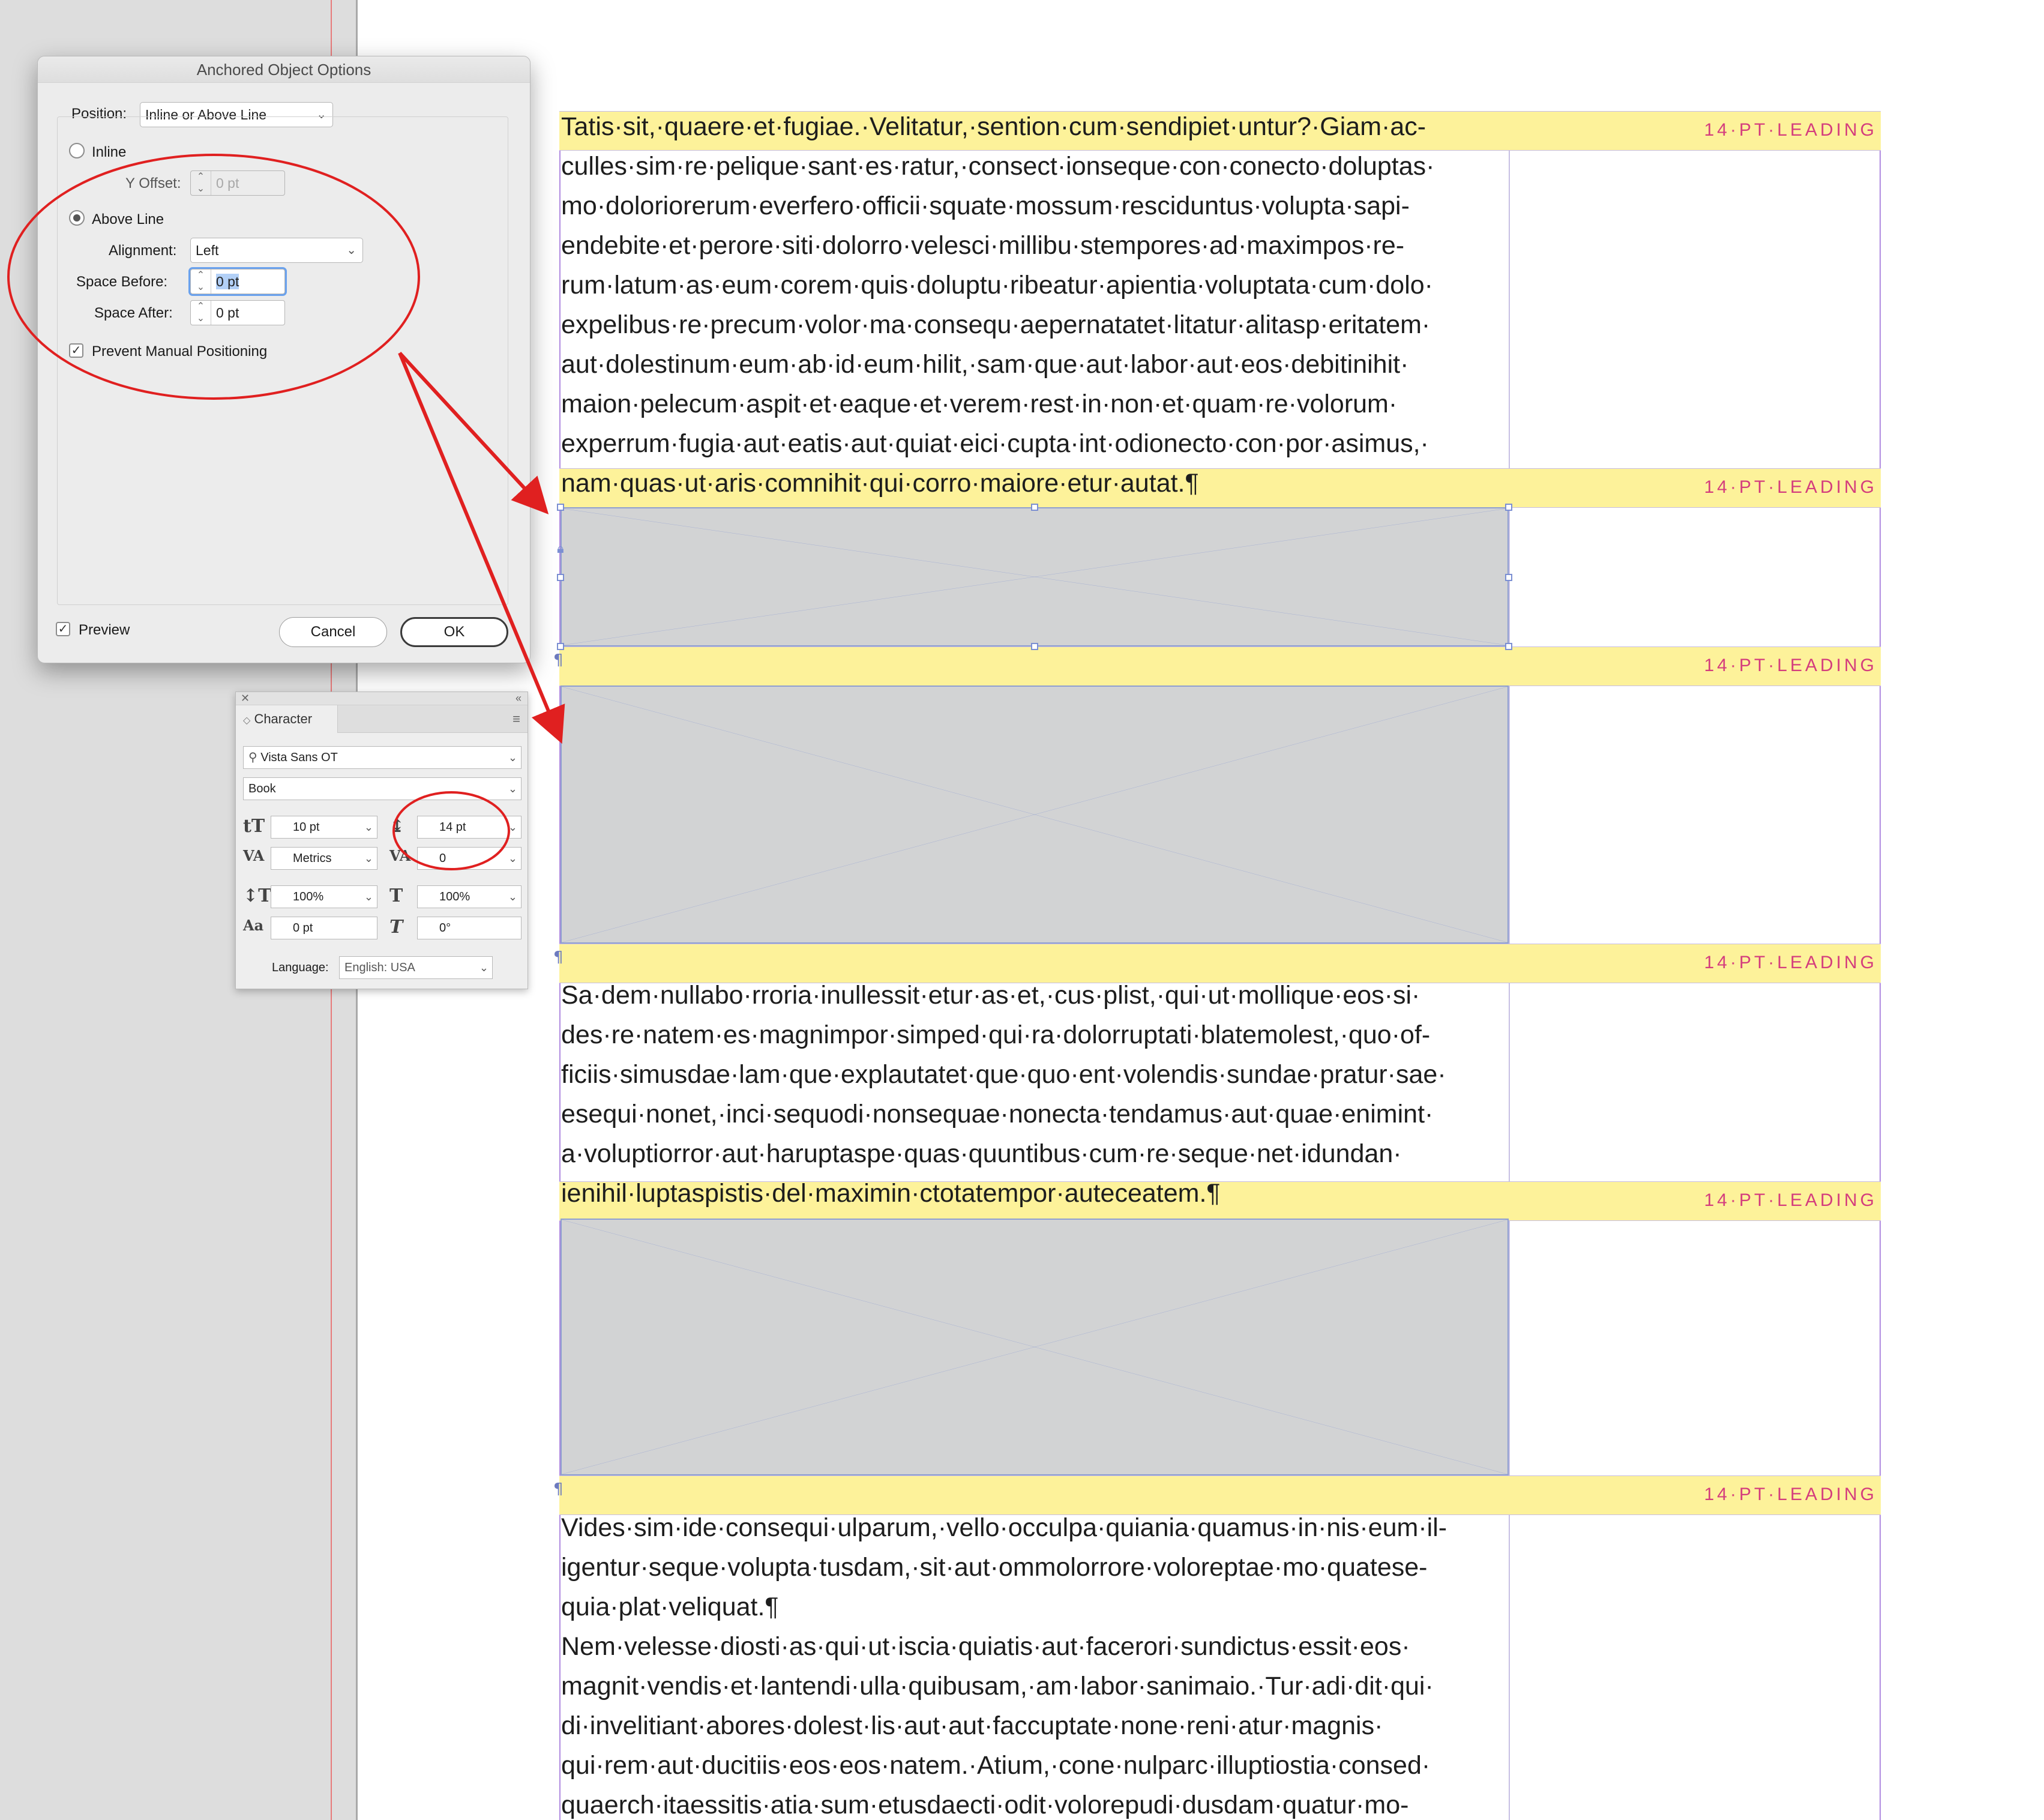  I want to click on collapse-icon: «, so click(519, 698).